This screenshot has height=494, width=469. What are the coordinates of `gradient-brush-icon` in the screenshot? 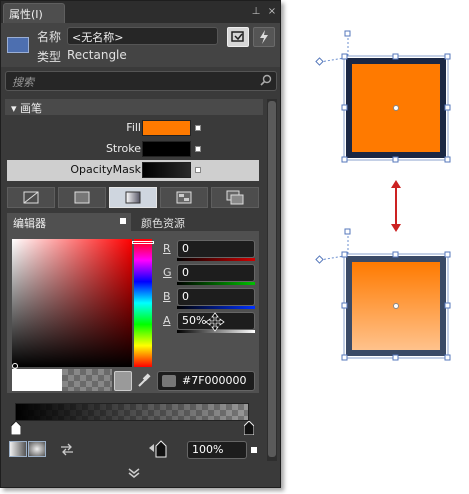 It's located at (133, 197).